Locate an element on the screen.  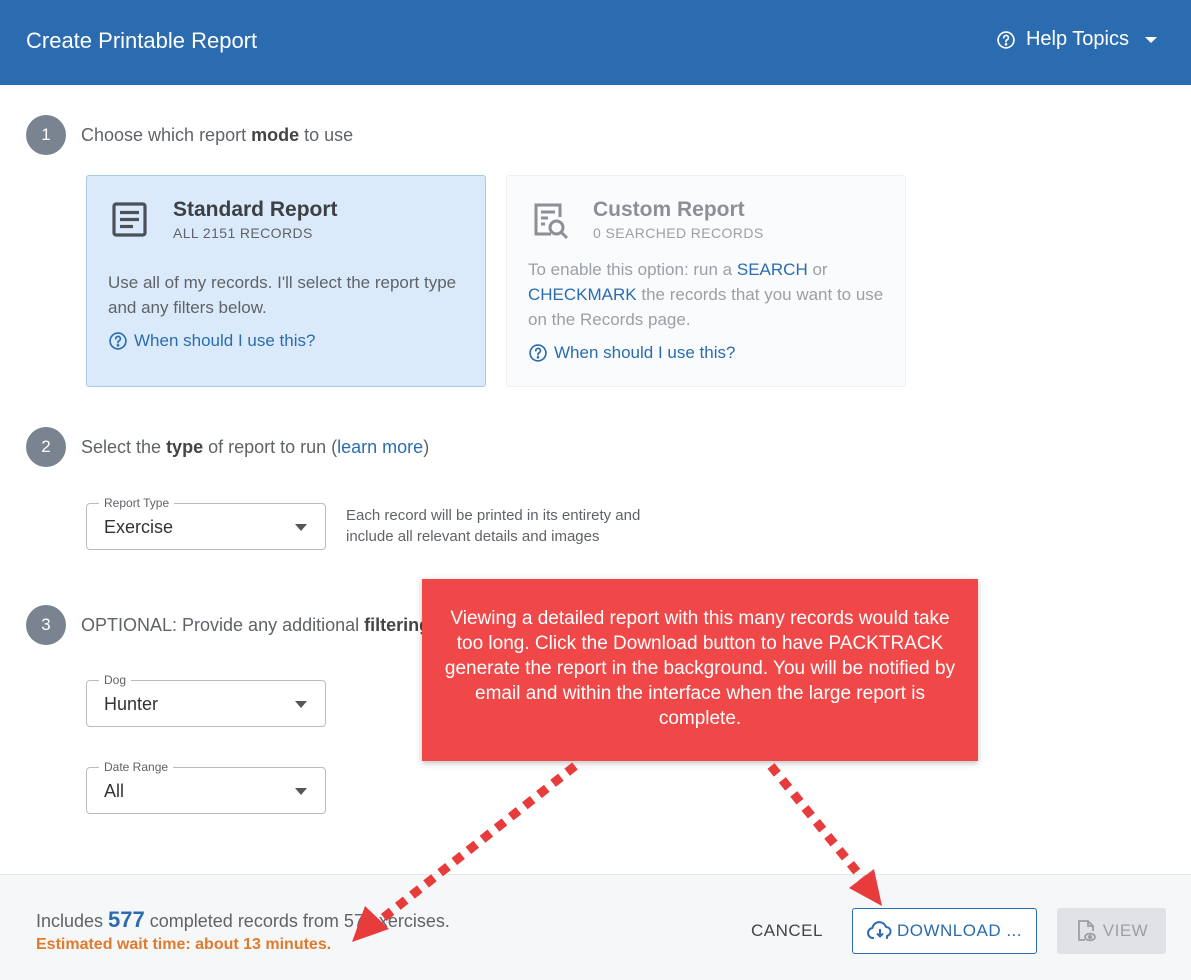
report-type-select: Report Type Exercise is located at coordinates (206, 523).